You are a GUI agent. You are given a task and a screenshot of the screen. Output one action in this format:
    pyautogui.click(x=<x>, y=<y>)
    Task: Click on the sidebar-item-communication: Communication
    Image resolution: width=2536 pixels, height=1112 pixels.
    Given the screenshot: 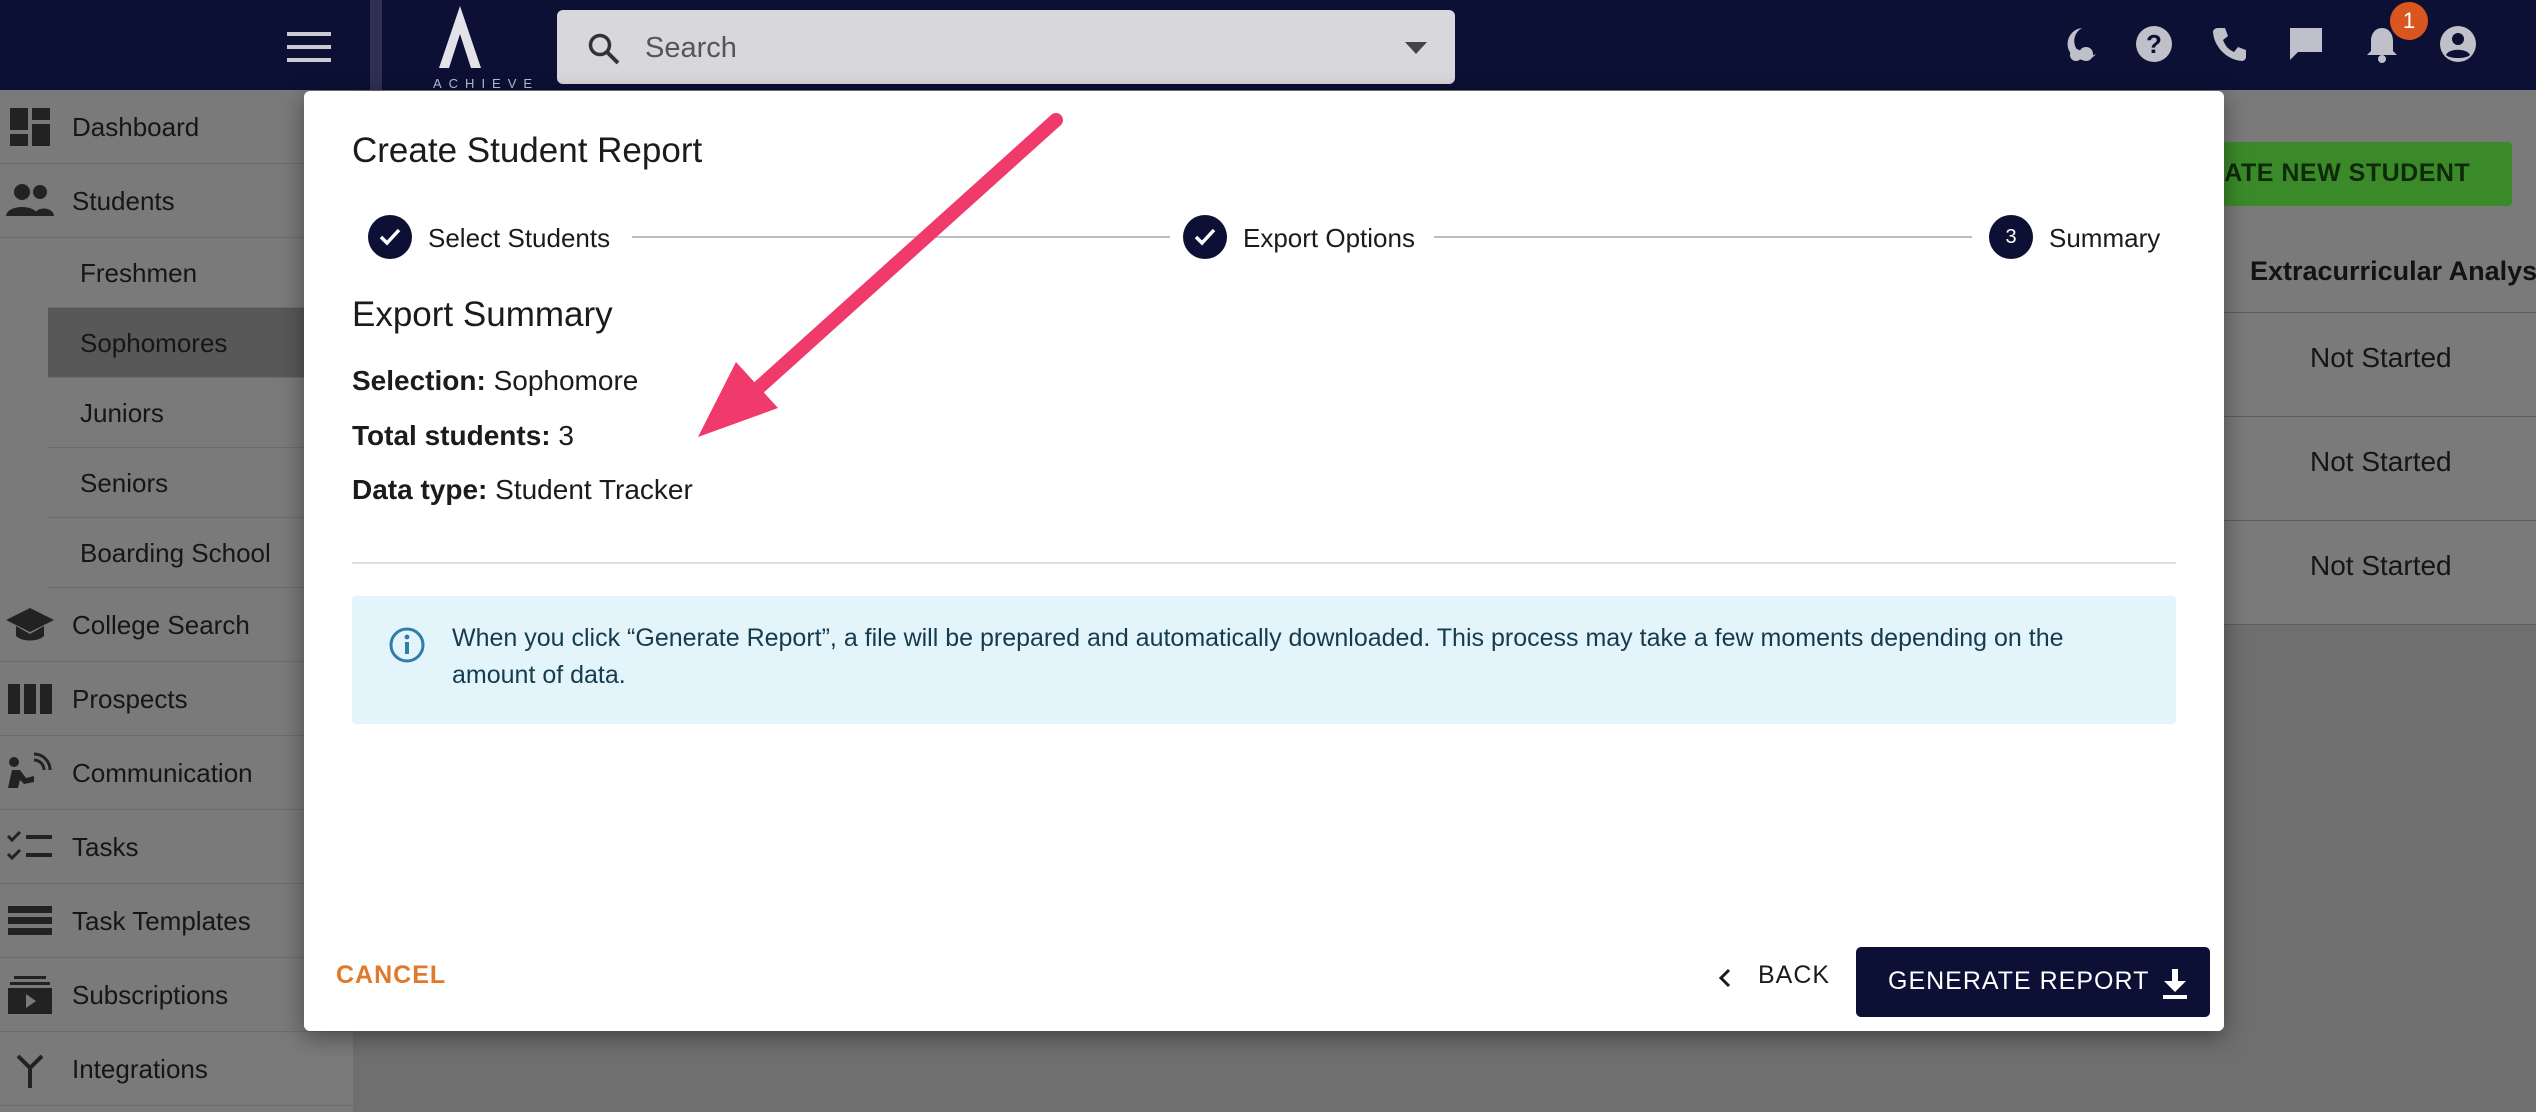 What is the action you would take?
    pyautogui.click(x=176, y=773)
    